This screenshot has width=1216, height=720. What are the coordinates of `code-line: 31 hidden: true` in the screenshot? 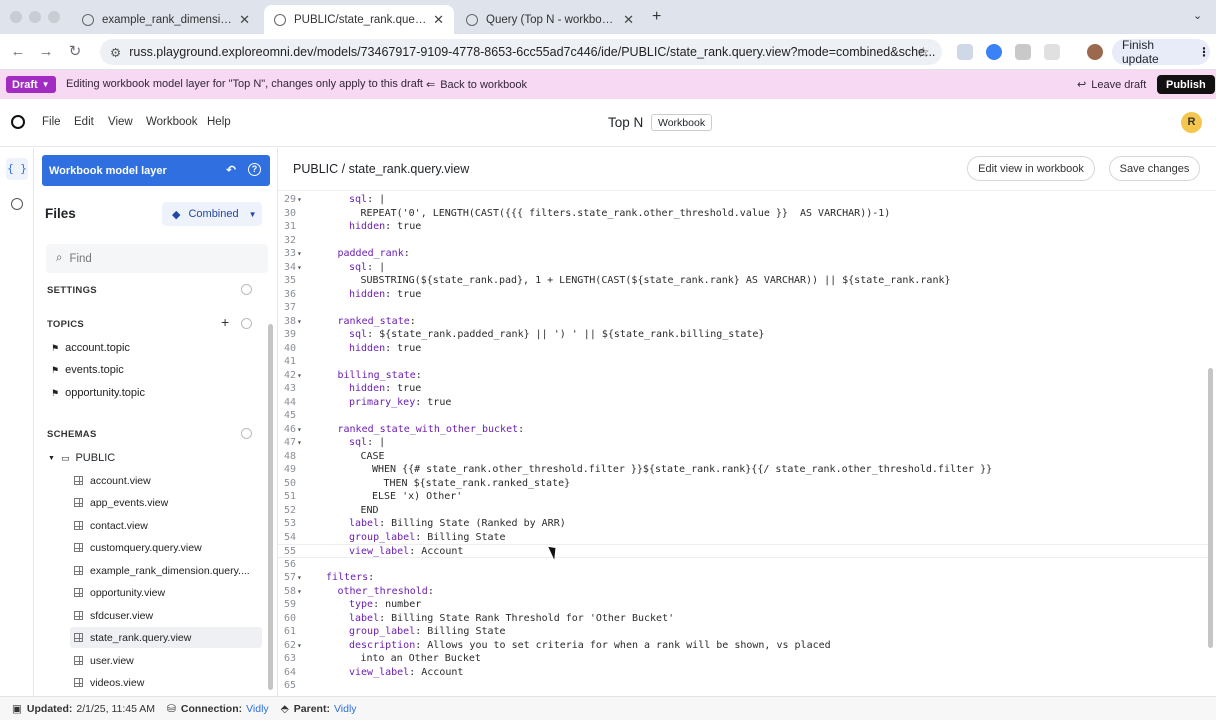 It's located at (743, 227).